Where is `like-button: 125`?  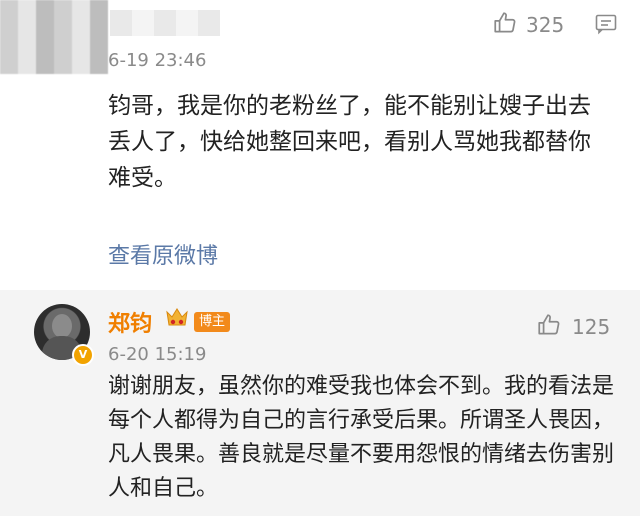 like-button: 125 is located at coordinates (573, 327).